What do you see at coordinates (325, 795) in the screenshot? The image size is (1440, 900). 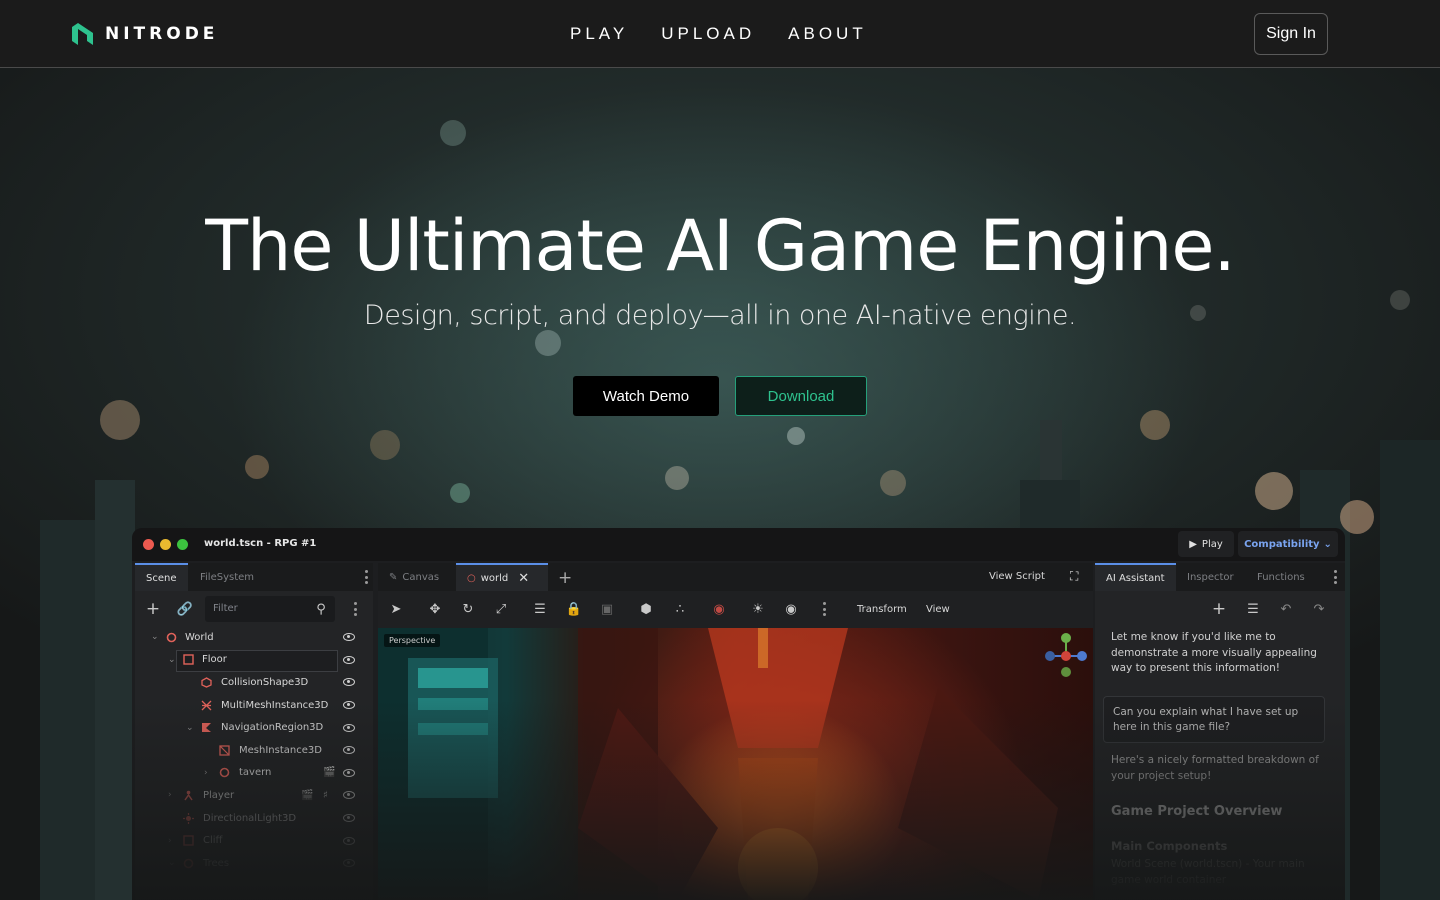 I see `script-icon: ♯` at bounding box center [325, 795].